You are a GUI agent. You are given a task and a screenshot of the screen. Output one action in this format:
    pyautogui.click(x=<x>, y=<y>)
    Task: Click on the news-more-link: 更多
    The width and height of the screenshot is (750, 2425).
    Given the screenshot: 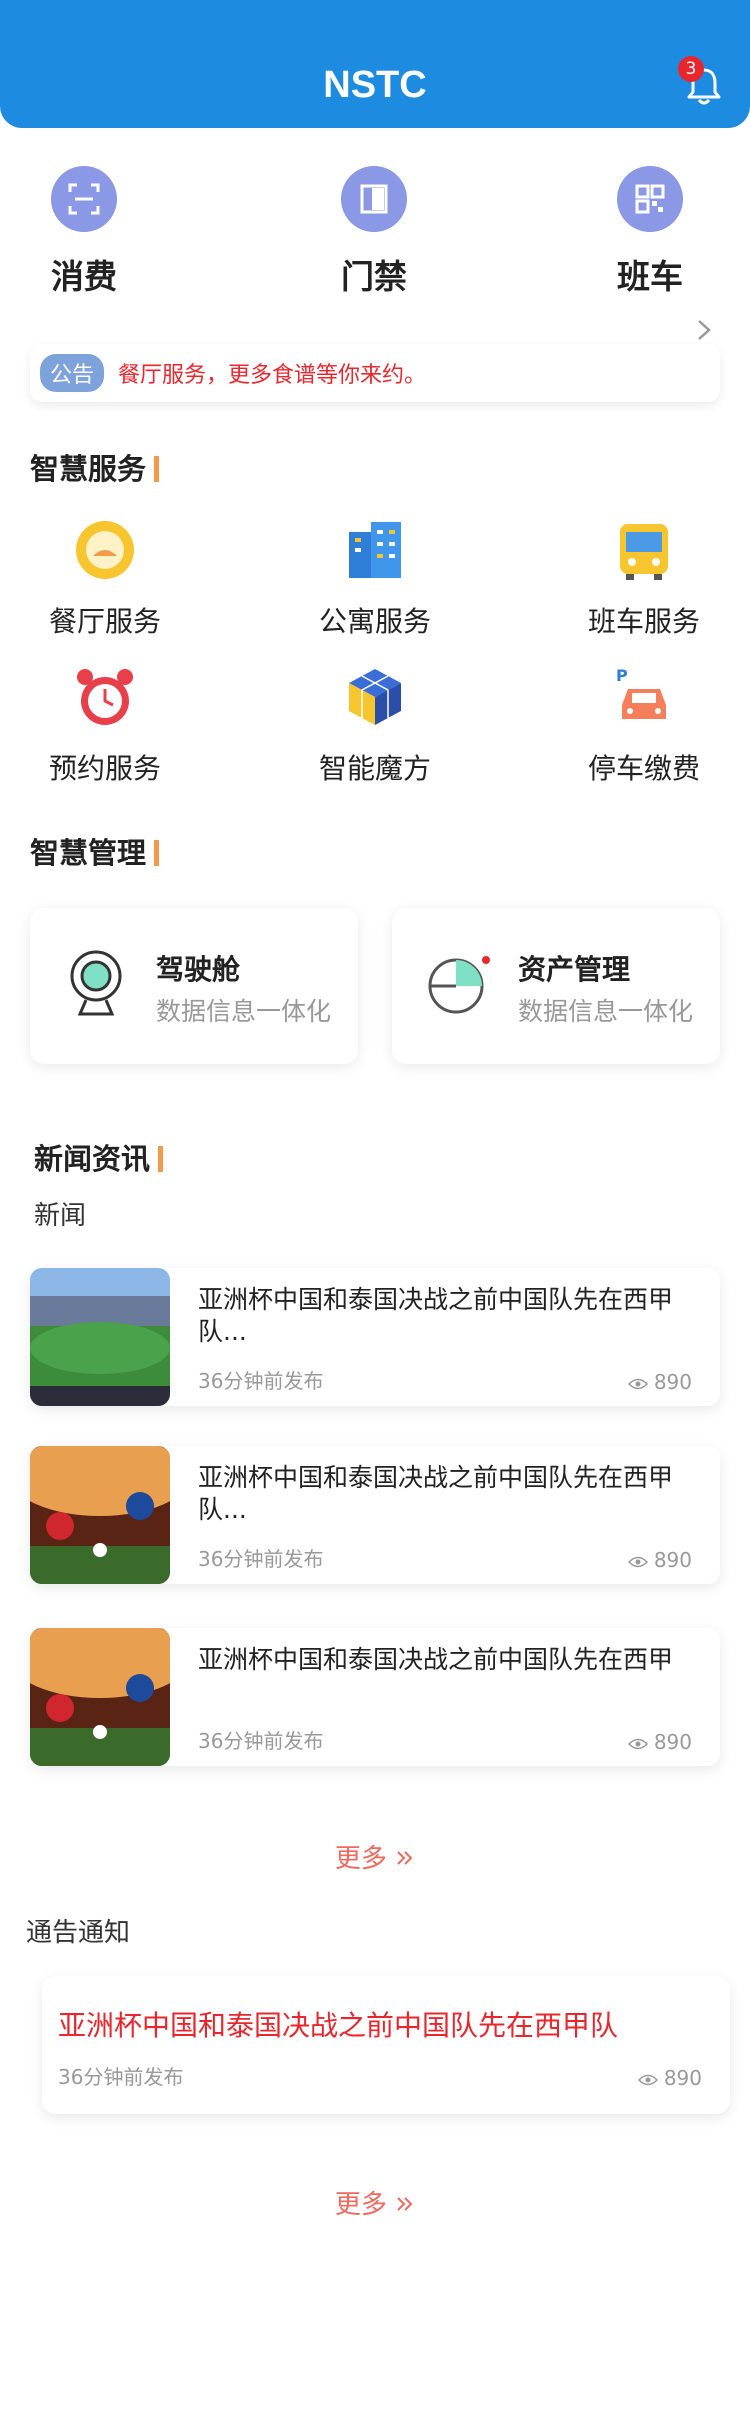 What is the action you would take?
    pyautogui.click(x=375, y=1856)
    